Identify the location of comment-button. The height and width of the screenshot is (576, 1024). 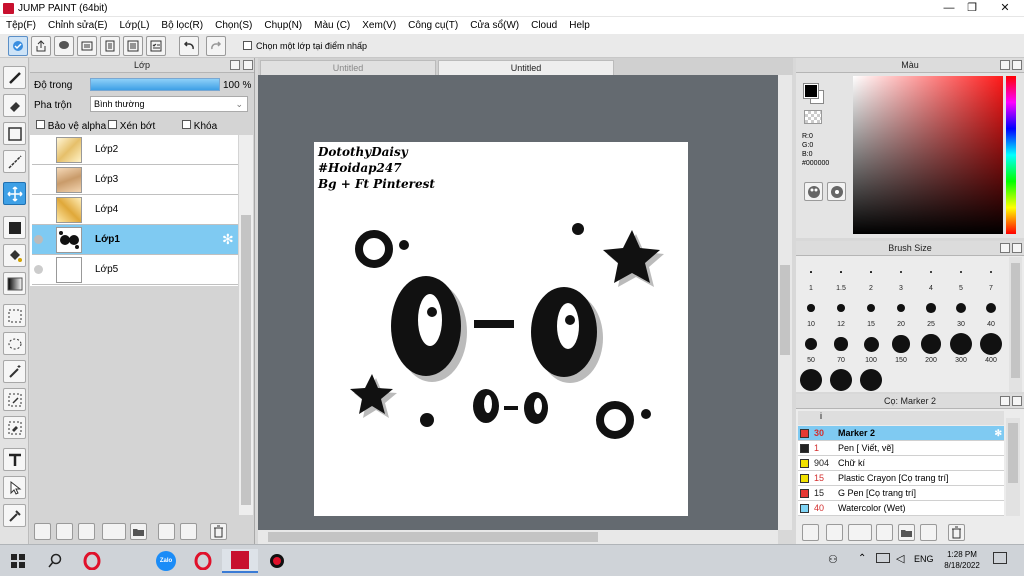
(64, 46).